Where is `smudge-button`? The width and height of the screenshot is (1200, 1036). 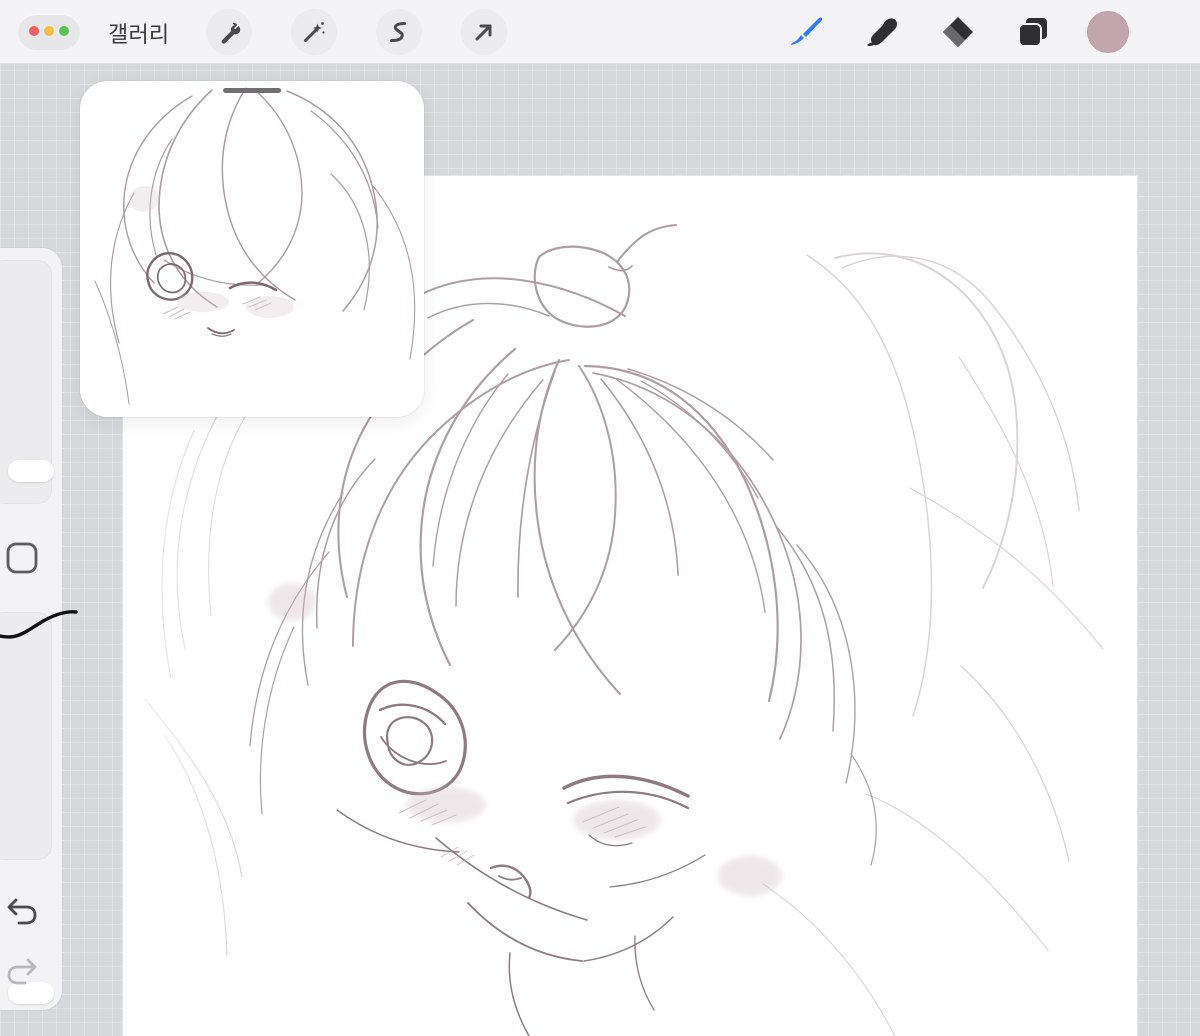
smudge-button is located at coordinates (881, 32).